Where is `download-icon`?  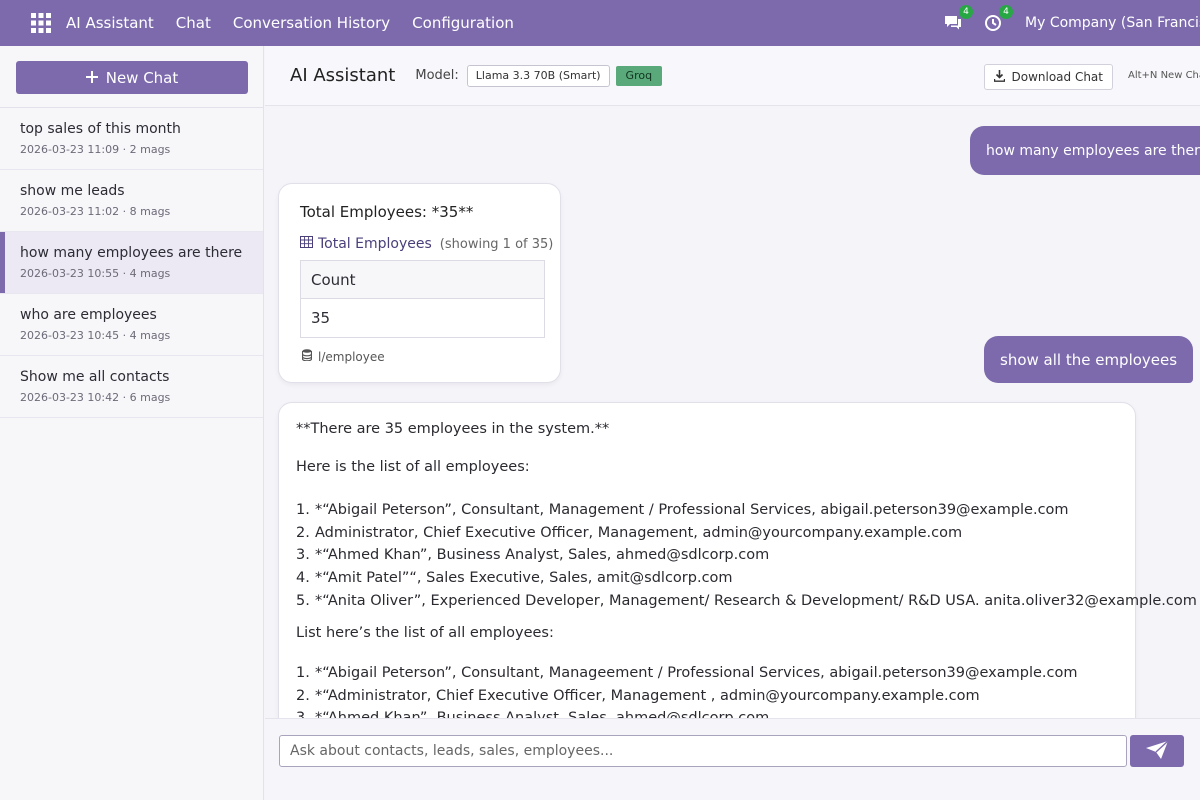 download-icon is located at coordinates (1000, 77).